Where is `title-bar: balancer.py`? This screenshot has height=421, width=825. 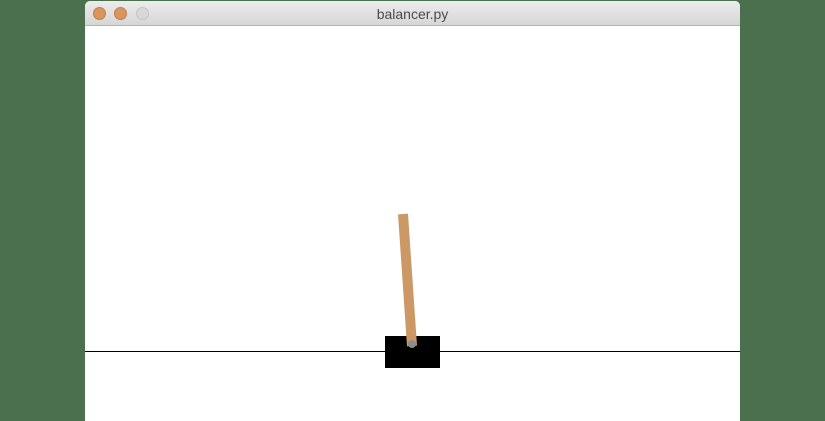
title-bar: balancer.py is located at coordinates (412, 13).